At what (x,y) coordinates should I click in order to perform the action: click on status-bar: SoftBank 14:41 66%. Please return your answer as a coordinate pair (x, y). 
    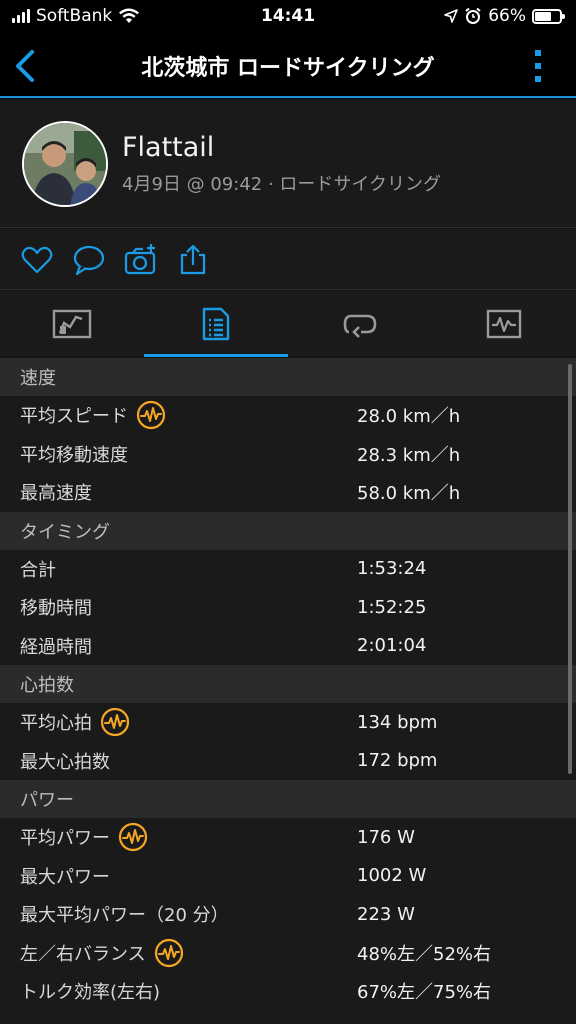
    Looking at the image, I should click on (288, 17).